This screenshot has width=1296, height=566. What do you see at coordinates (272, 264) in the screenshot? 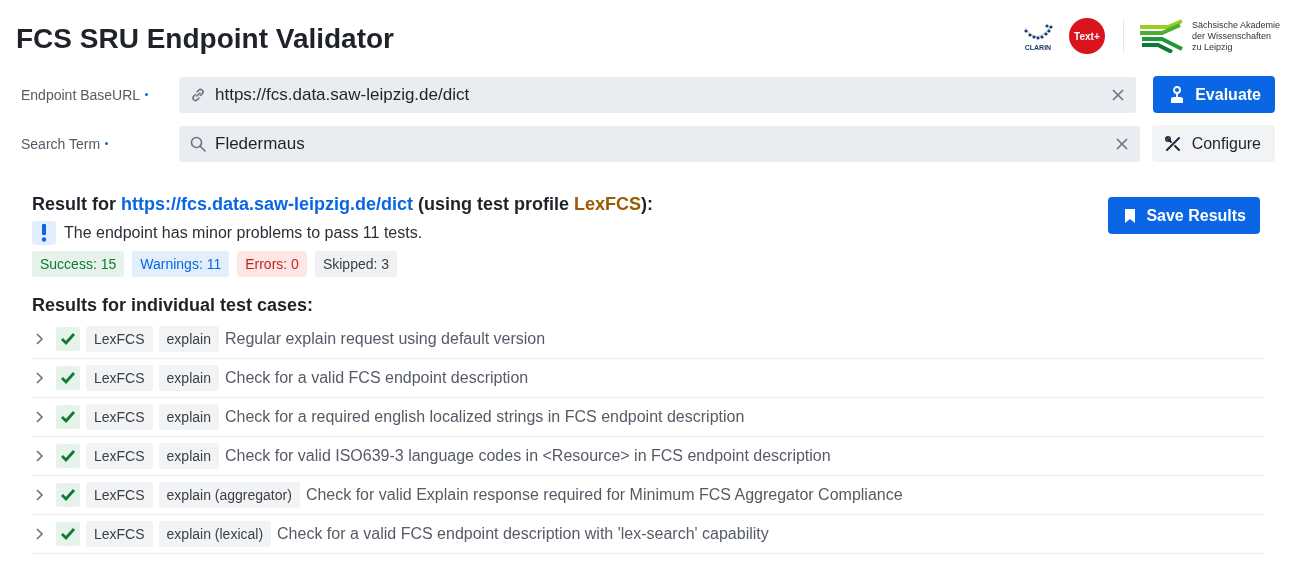
I see `count-badge: Errors: 0` at bounding box center [272, 264].